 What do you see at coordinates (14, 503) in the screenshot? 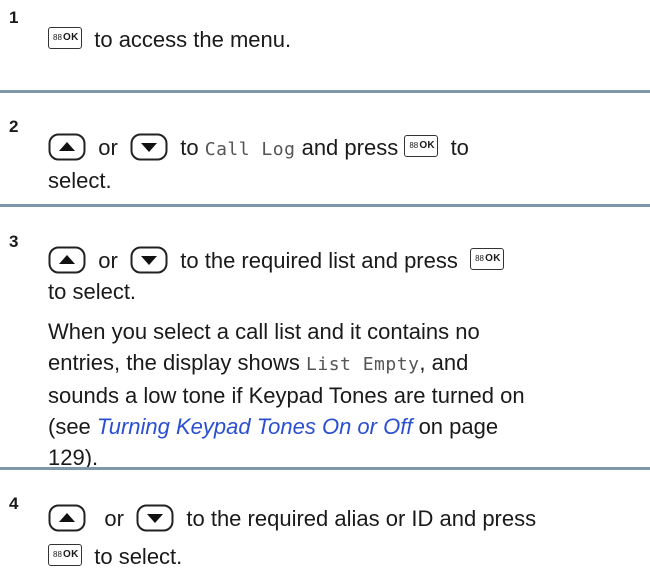
I see `step-number: 4` at bounding box center [14, 503].